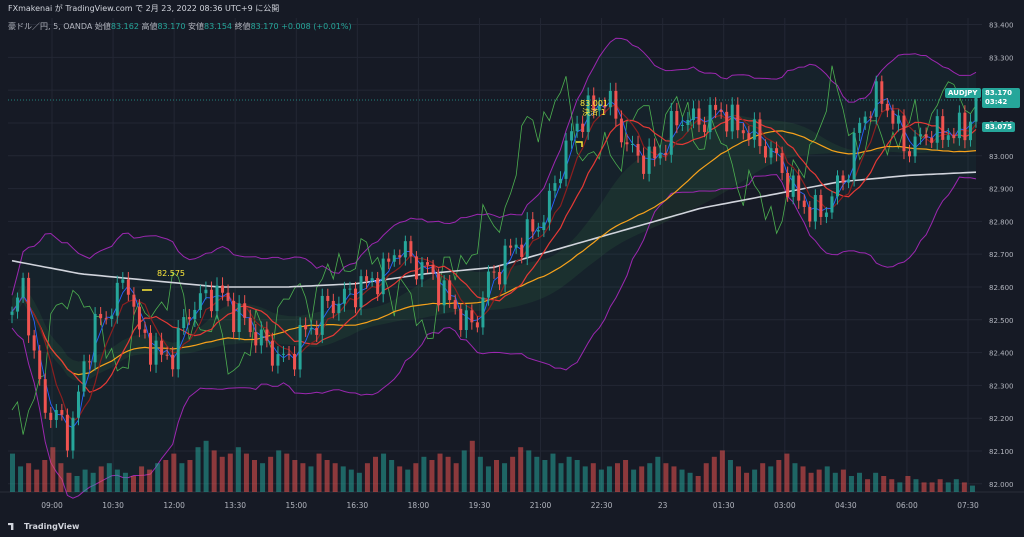  Describe the element at coordinates (174, 505) in the screenshot. I see `x-tick-label: 12:00` at that location.